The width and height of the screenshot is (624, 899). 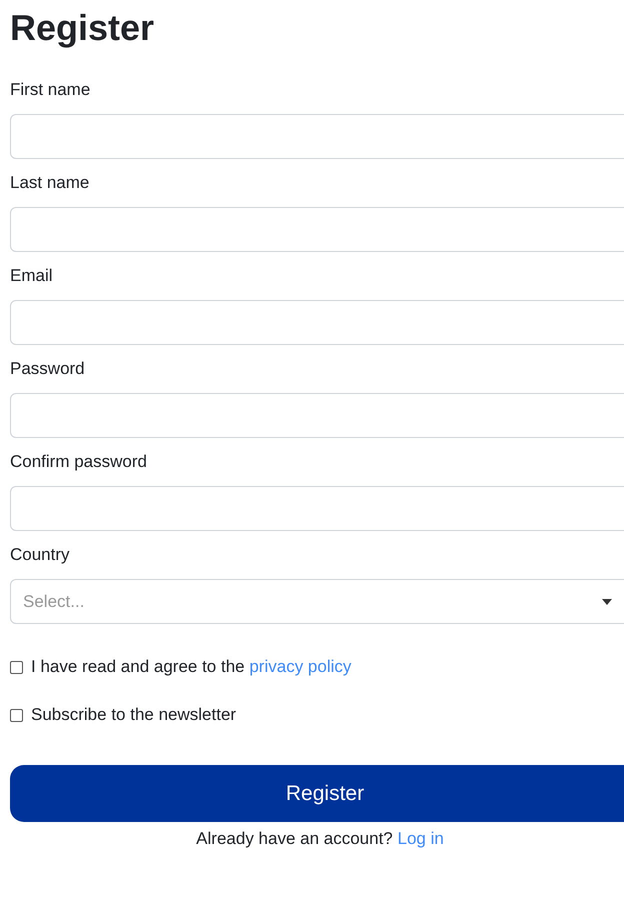 What do you see at coordinates (191, 667) in the screenshot?
I see `checkbox-label: I have read and agree to the privacy policy` at bounding box center [191, 667].